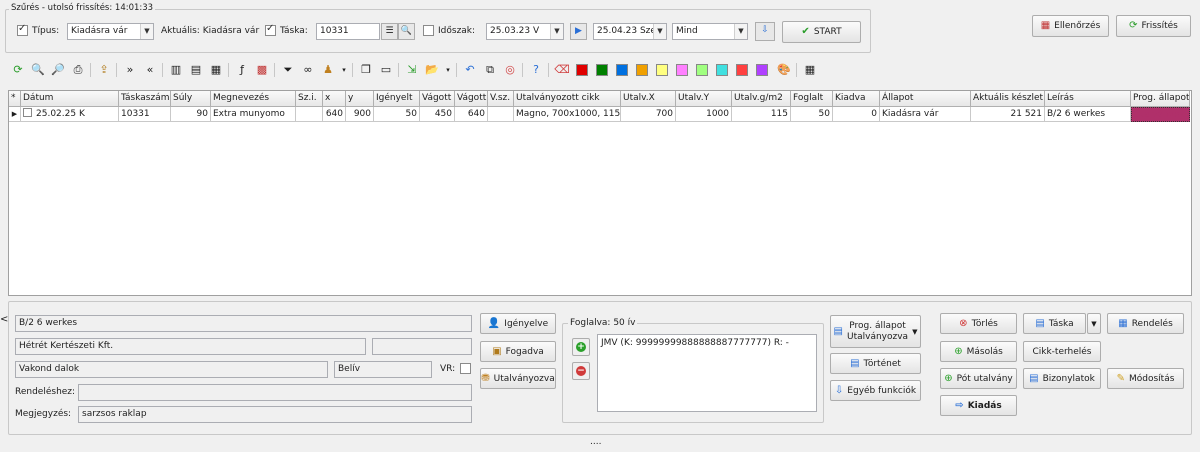 The width and height of the screenshot is (1200, 452). What do you see at coordinates (465, 368) in the screenshot?
I see `vr-checkbox` at bounding box center [465, 368].